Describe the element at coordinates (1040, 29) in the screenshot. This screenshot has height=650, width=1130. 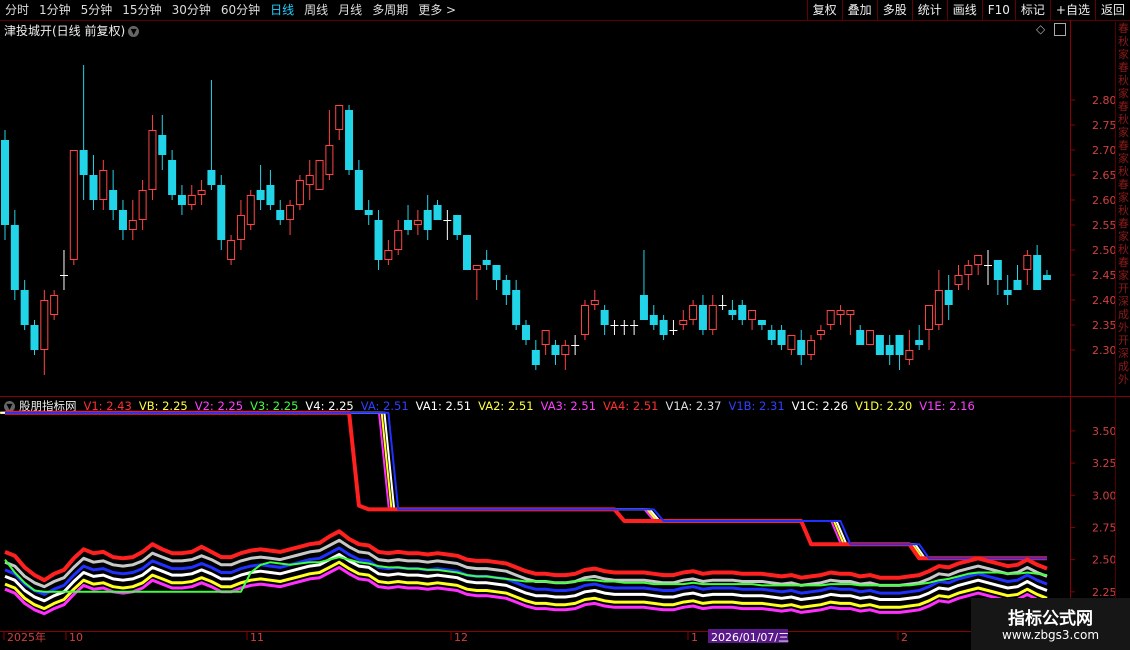
I see `diamond-icon: ◇` at that location.